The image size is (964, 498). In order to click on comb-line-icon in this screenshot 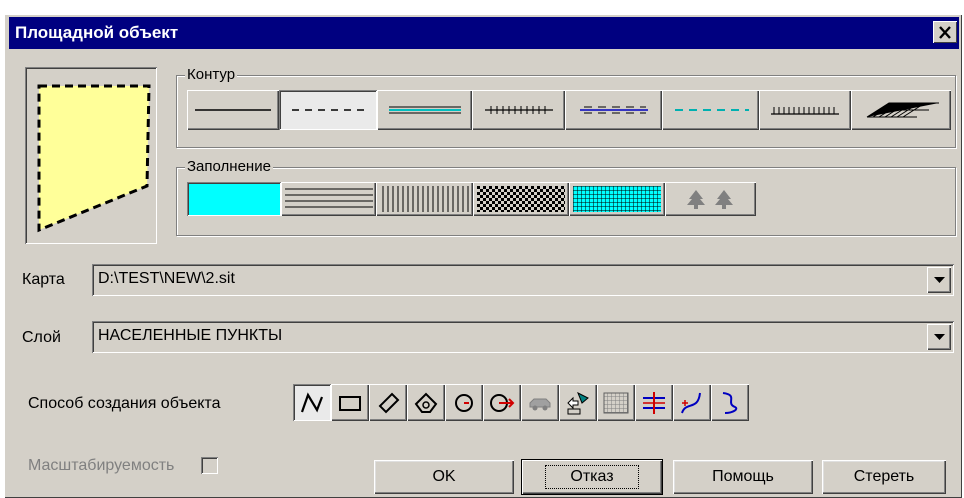, I will do `click(805, 111)`.